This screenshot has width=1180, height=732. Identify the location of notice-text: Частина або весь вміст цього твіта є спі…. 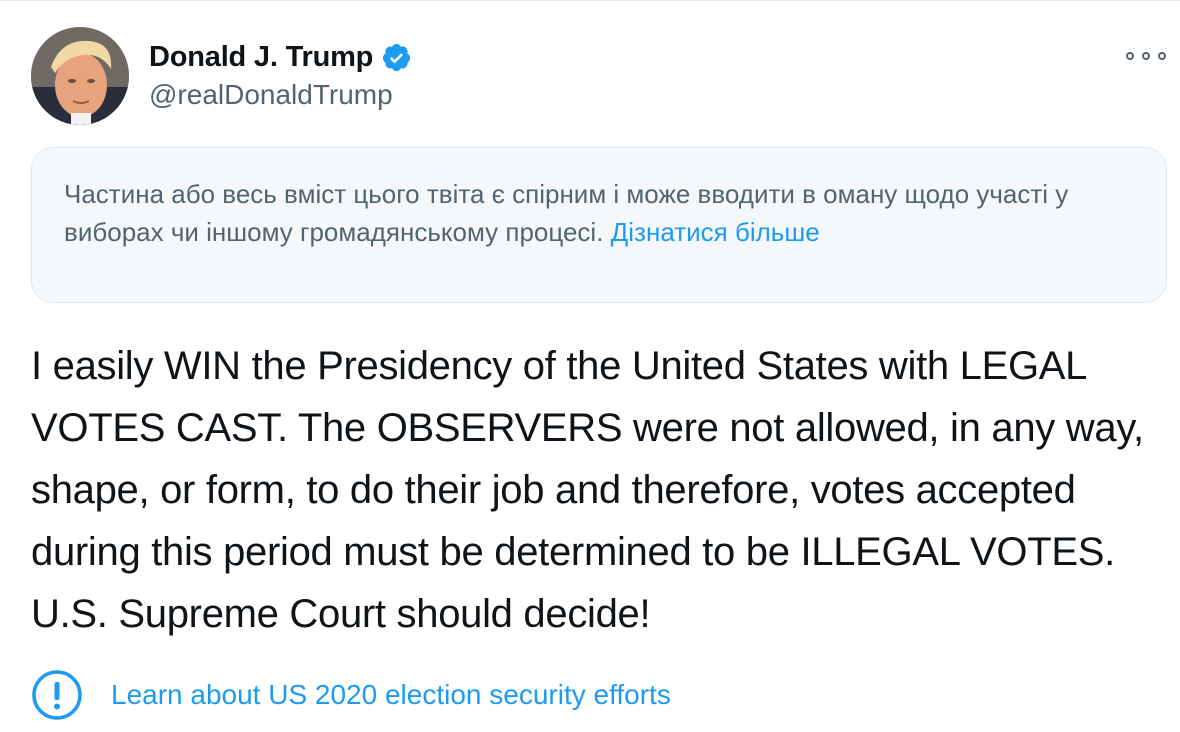
(566, 213).